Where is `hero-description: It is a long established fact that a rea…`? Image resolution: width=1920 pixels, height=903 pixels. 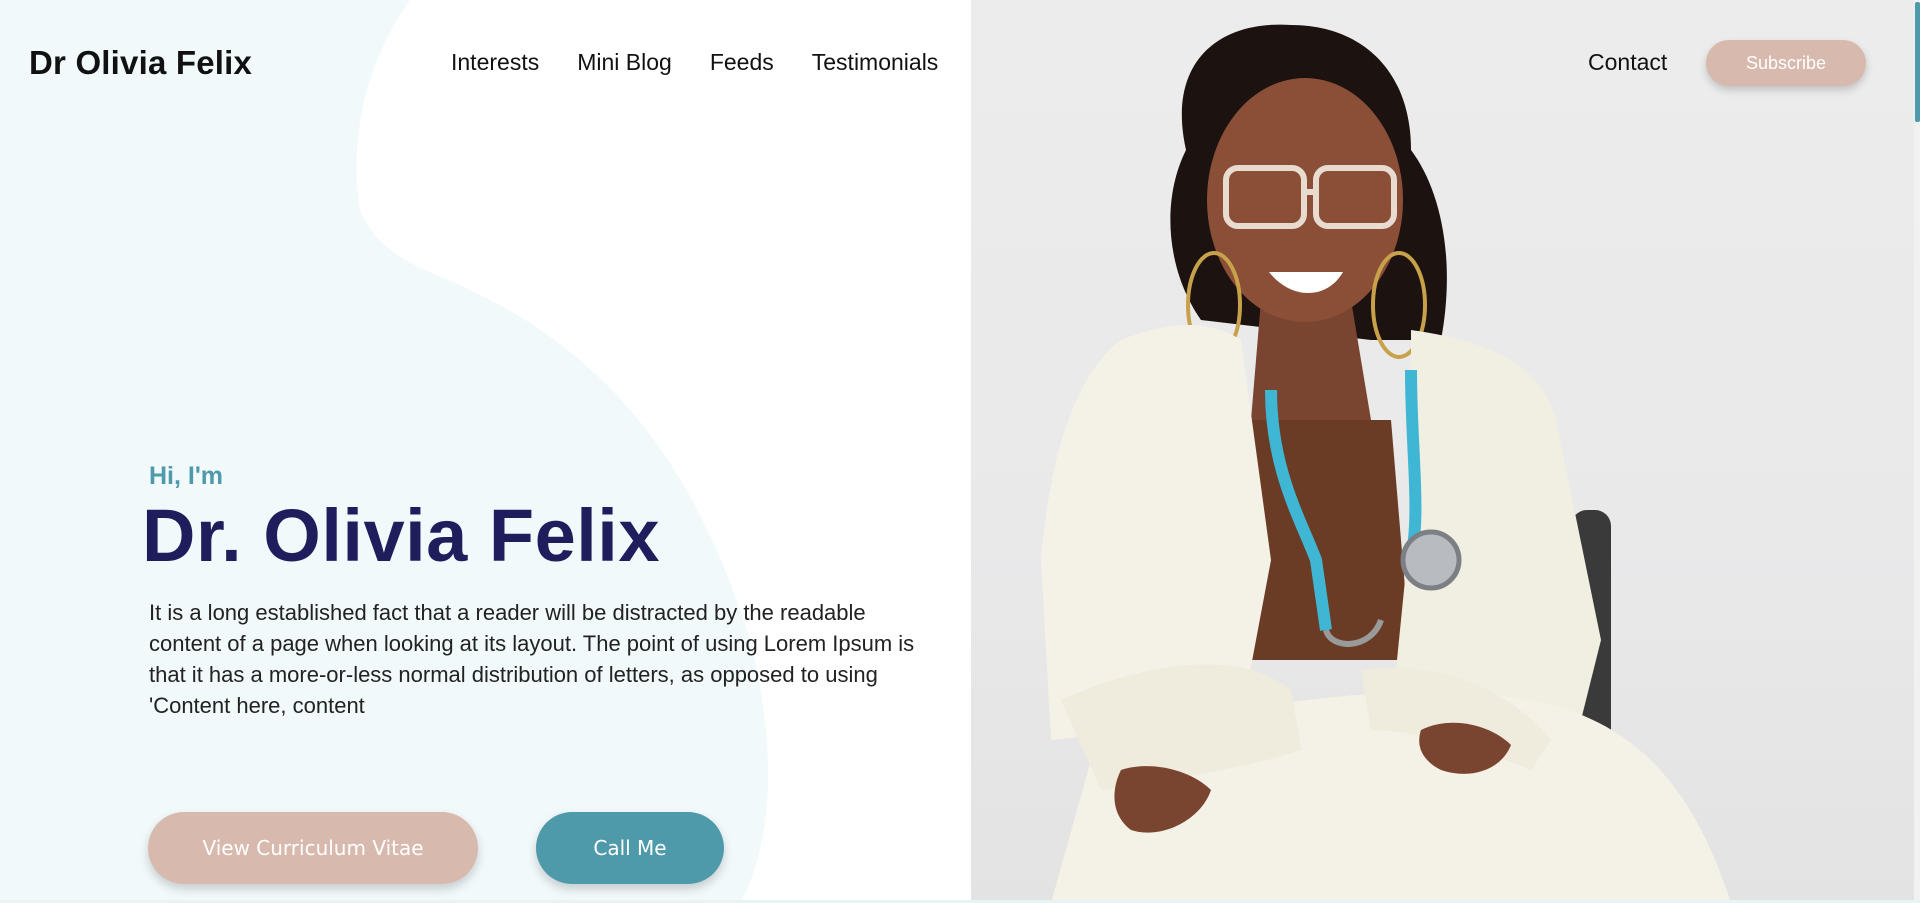 hero-description: It is a long established fact that a rea… is located at coordinates (532, 659).